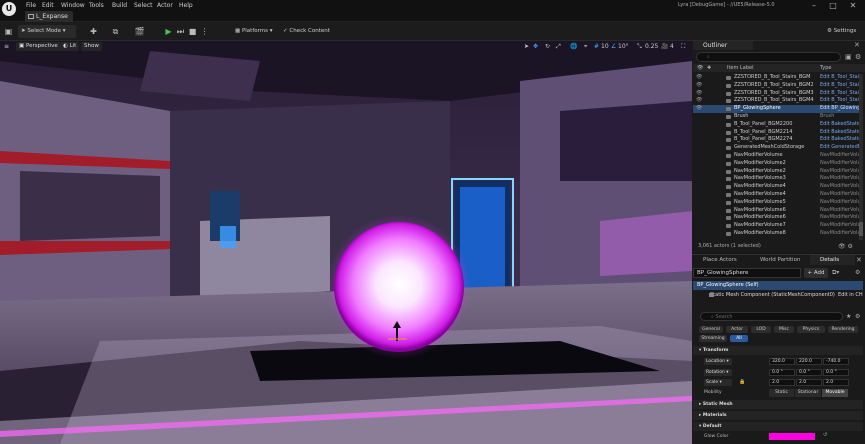  I want to click on mobility-stationary: Stationar, so click(808, 393).